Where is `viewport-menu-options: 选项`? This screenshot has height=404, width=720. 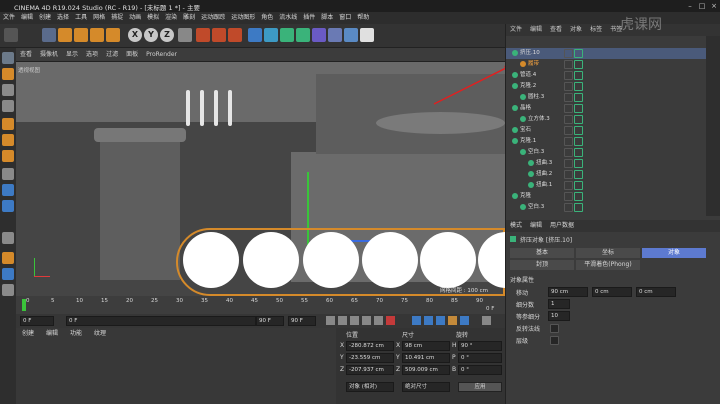
viewport-menu-options: 选项 is located at coordinates (92, 55).